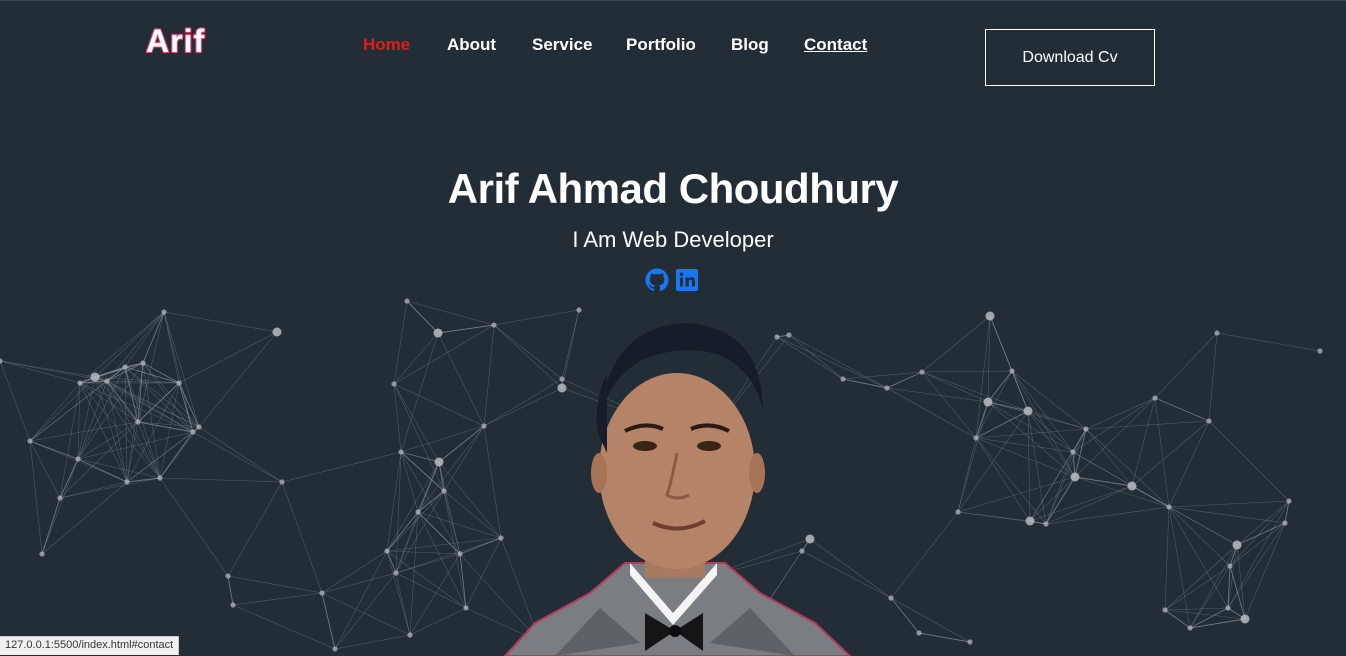 This screenshot has height=656, width=1346. I want to click on nav-item-portfolio: Portfolio, so click(661, 45).